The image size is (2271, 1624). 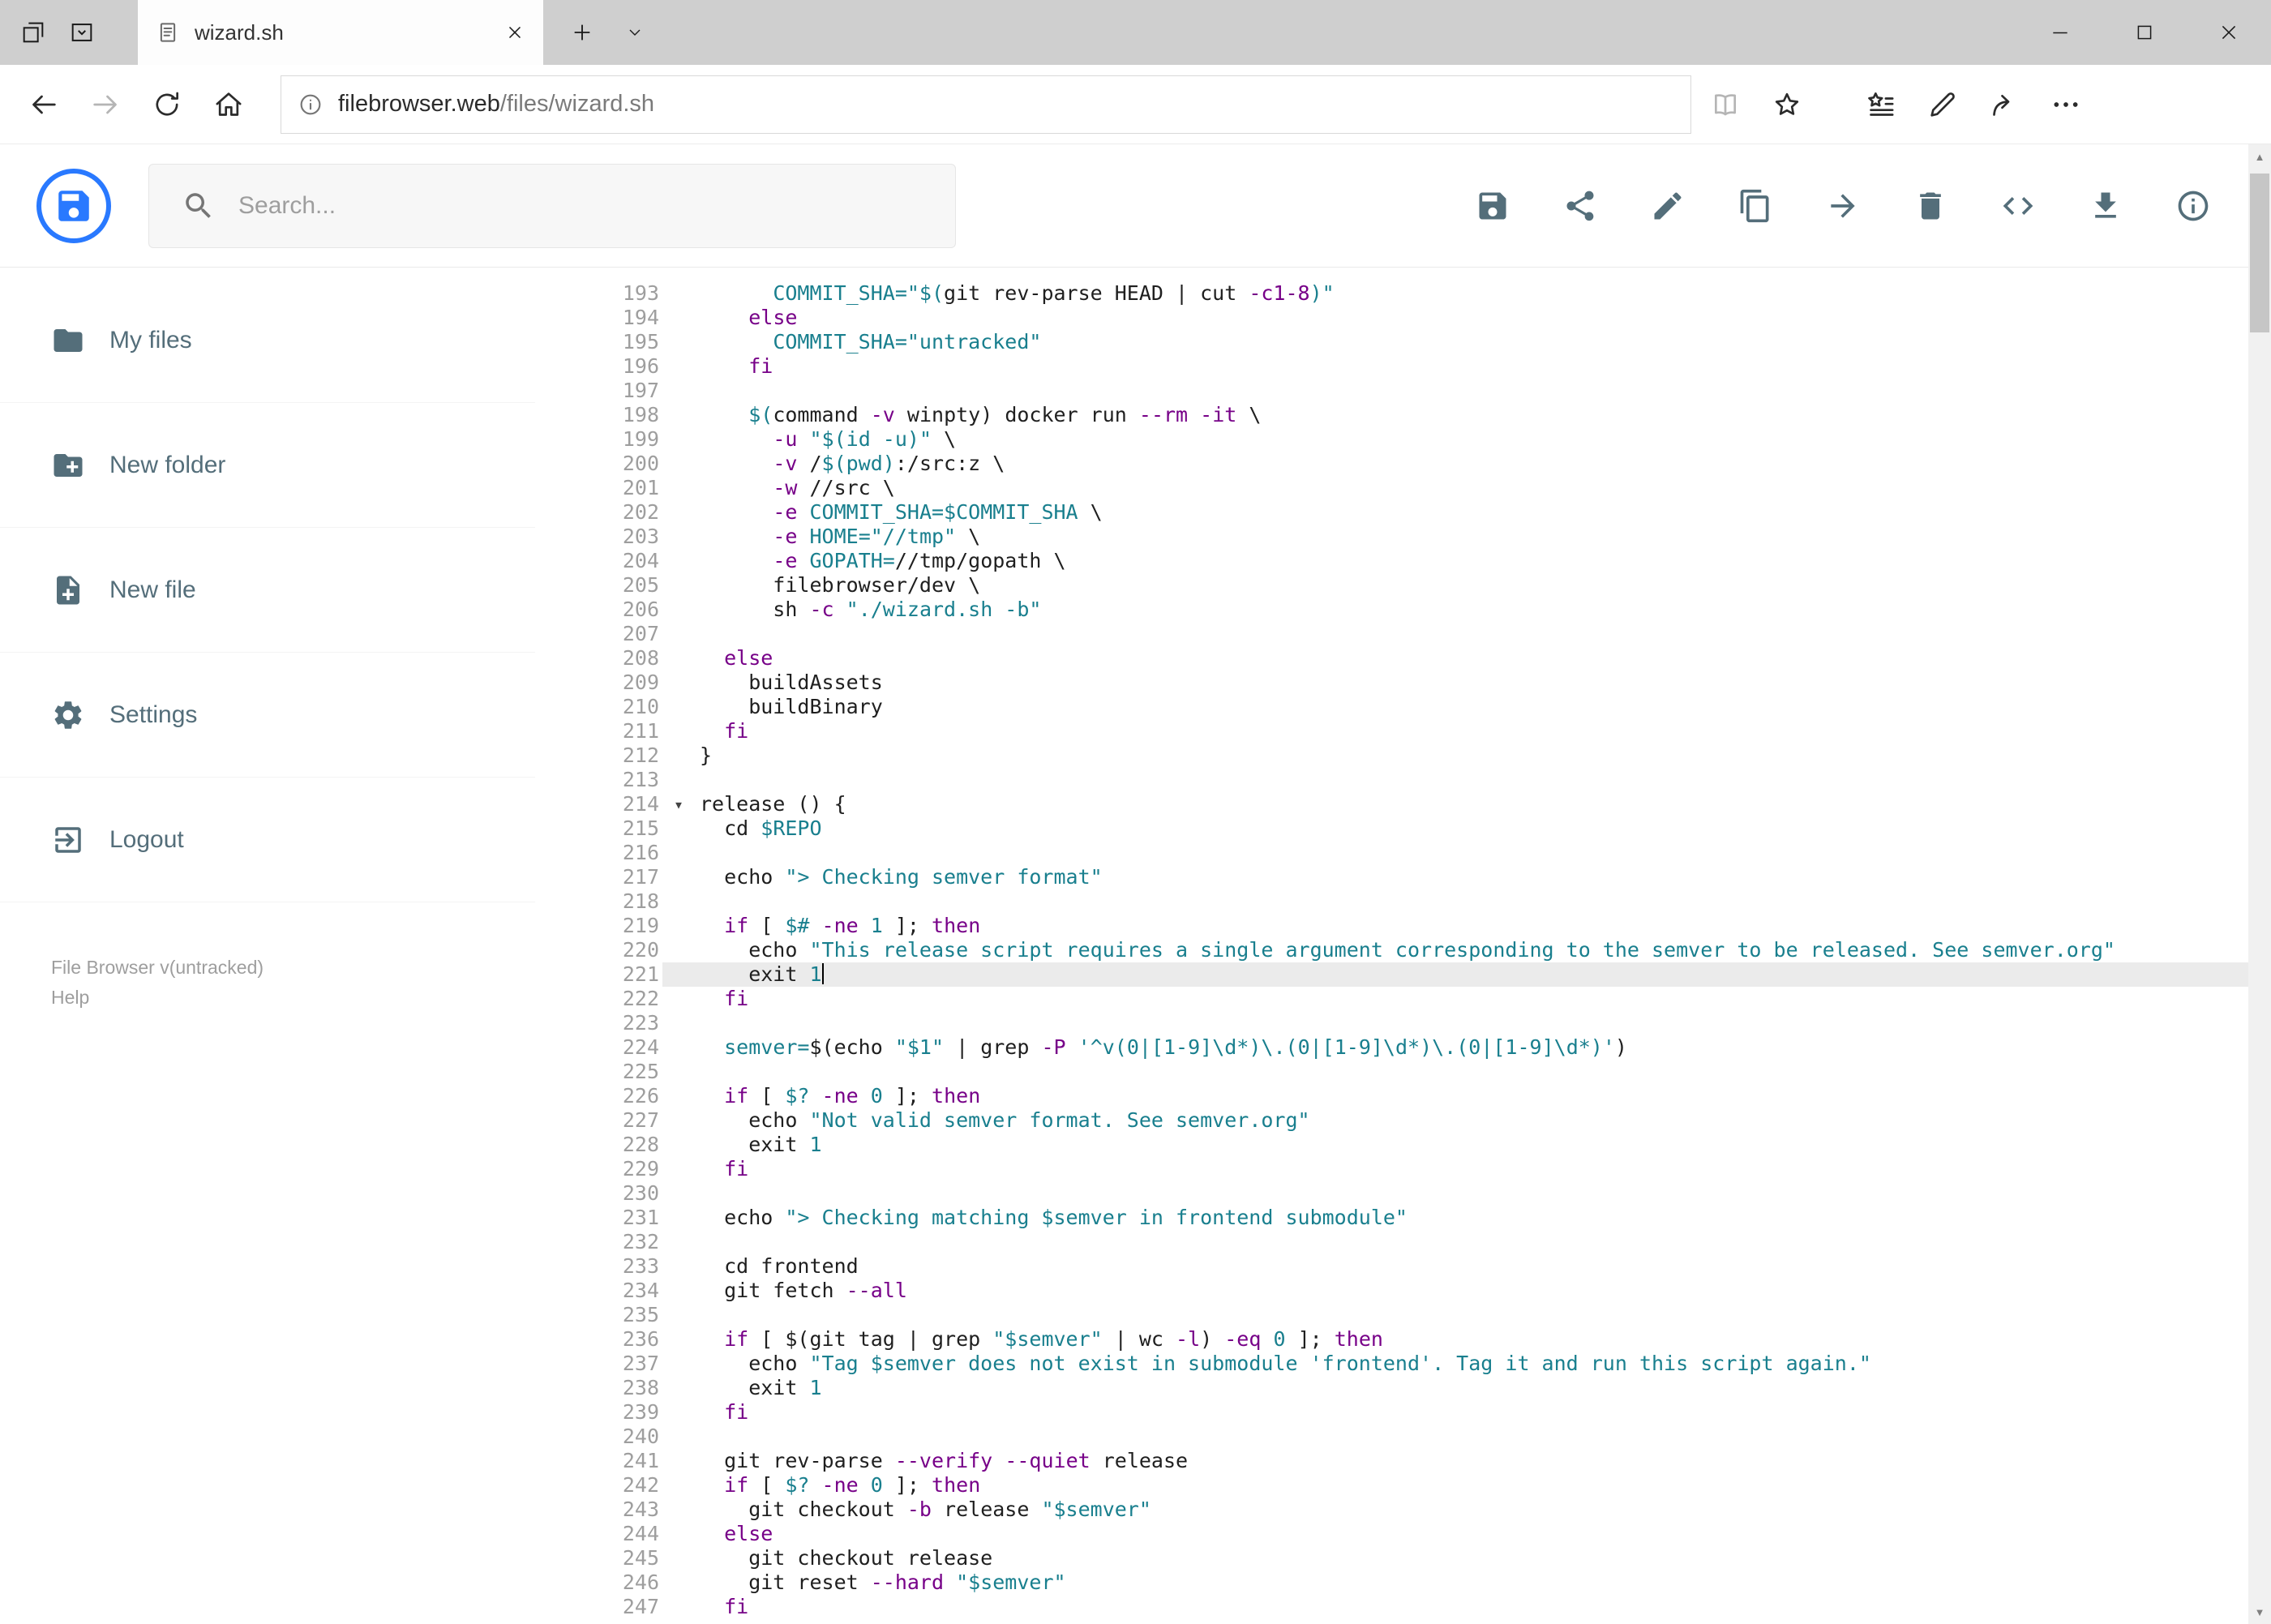 I want to click on scrollbar-thumb, so click(x=2259, y=253).